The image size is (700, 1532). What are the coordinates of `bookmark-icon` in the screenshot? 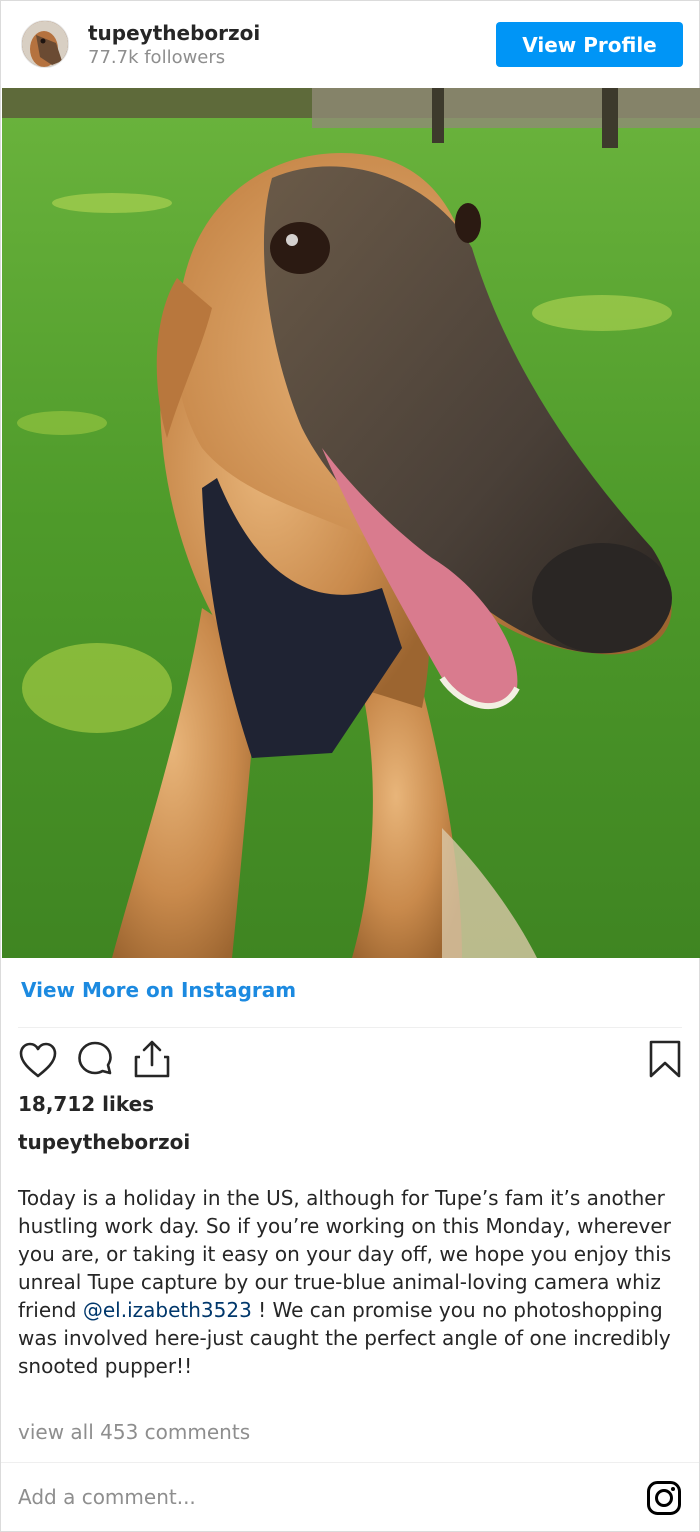 It's located at (665, 1061).